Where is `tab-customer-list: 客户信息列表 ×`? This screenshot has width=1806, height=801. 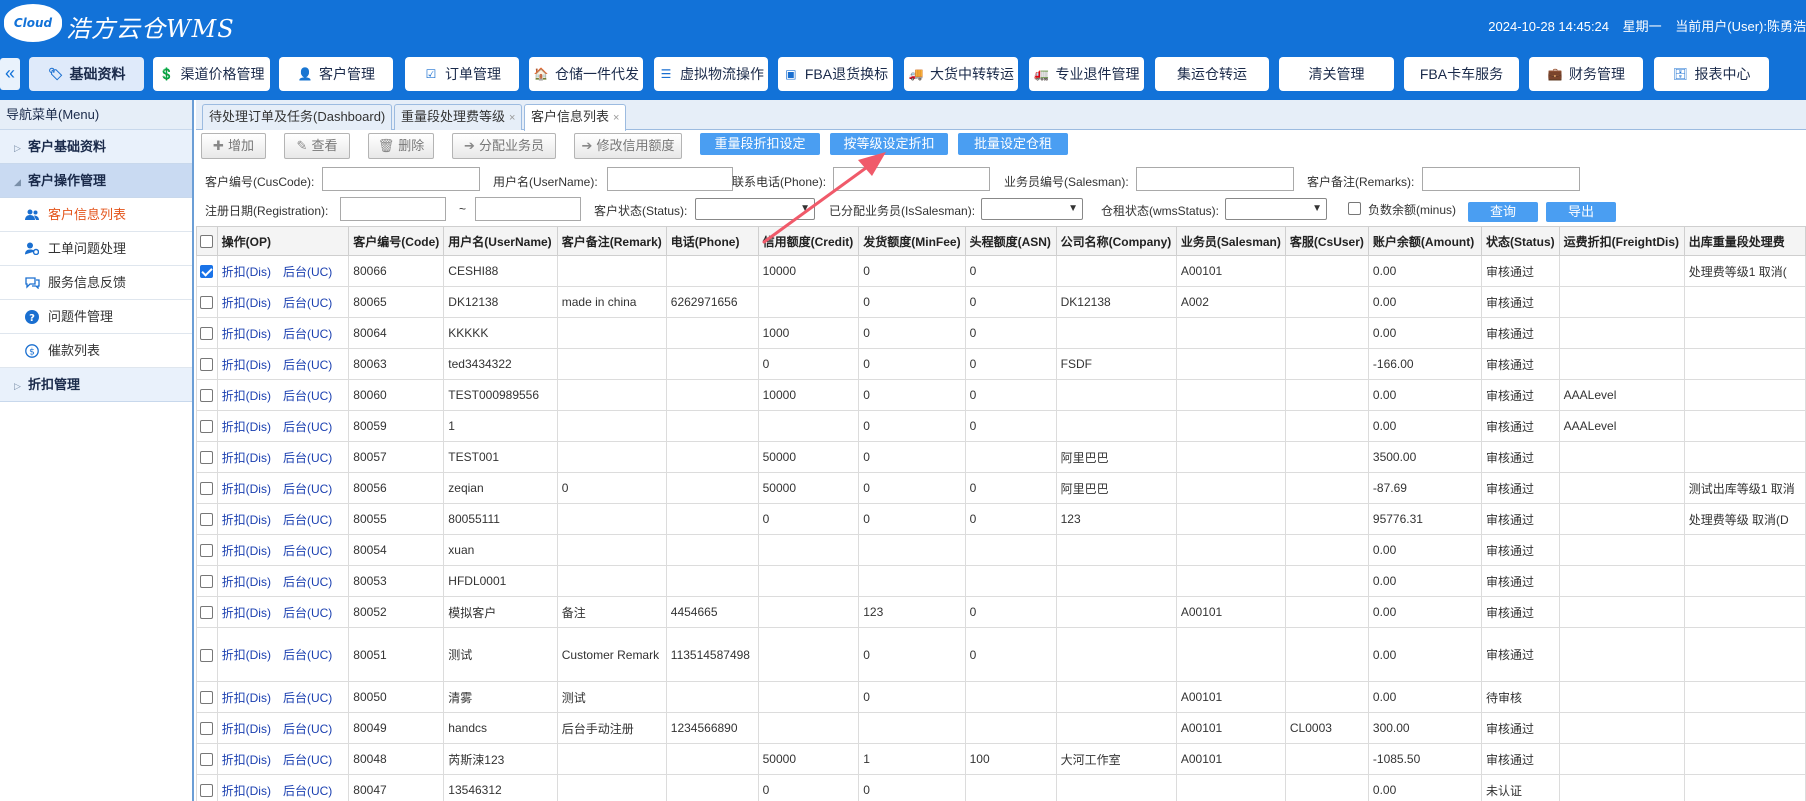
tab-customer-list: 客户信息列表 × is located at coordinates (575, 117).